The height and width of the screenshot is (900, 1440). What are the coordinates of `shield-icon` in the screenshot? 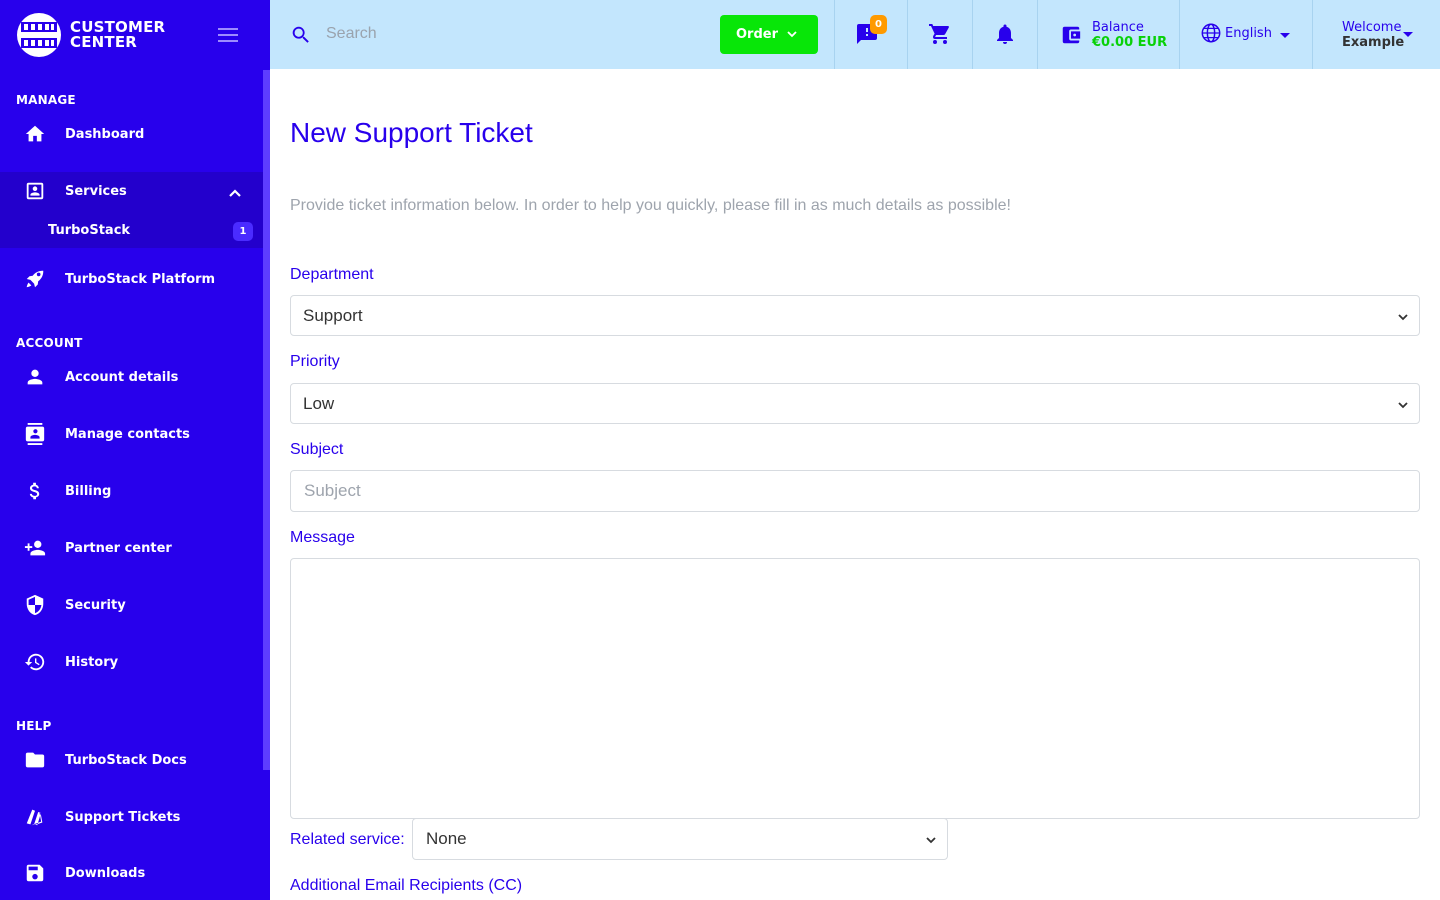 It's located at (35, 605).